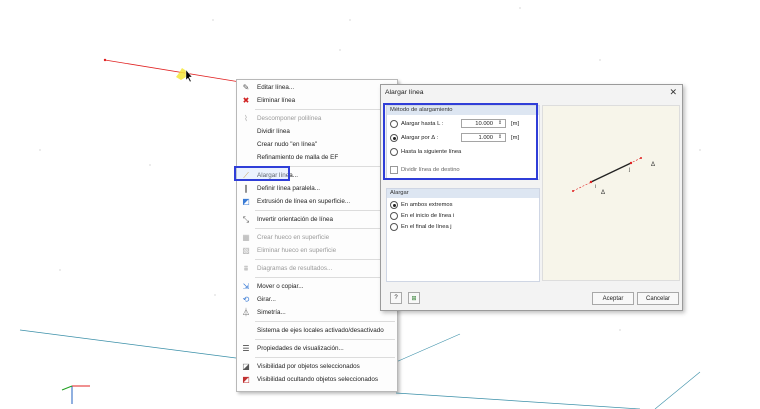 This screenshot has height=409, width=760. What do you see at coordinates (603, 193) in the screenshot?
I see `preview-label-delta-left: Δ` at bounding box center [603, 193].